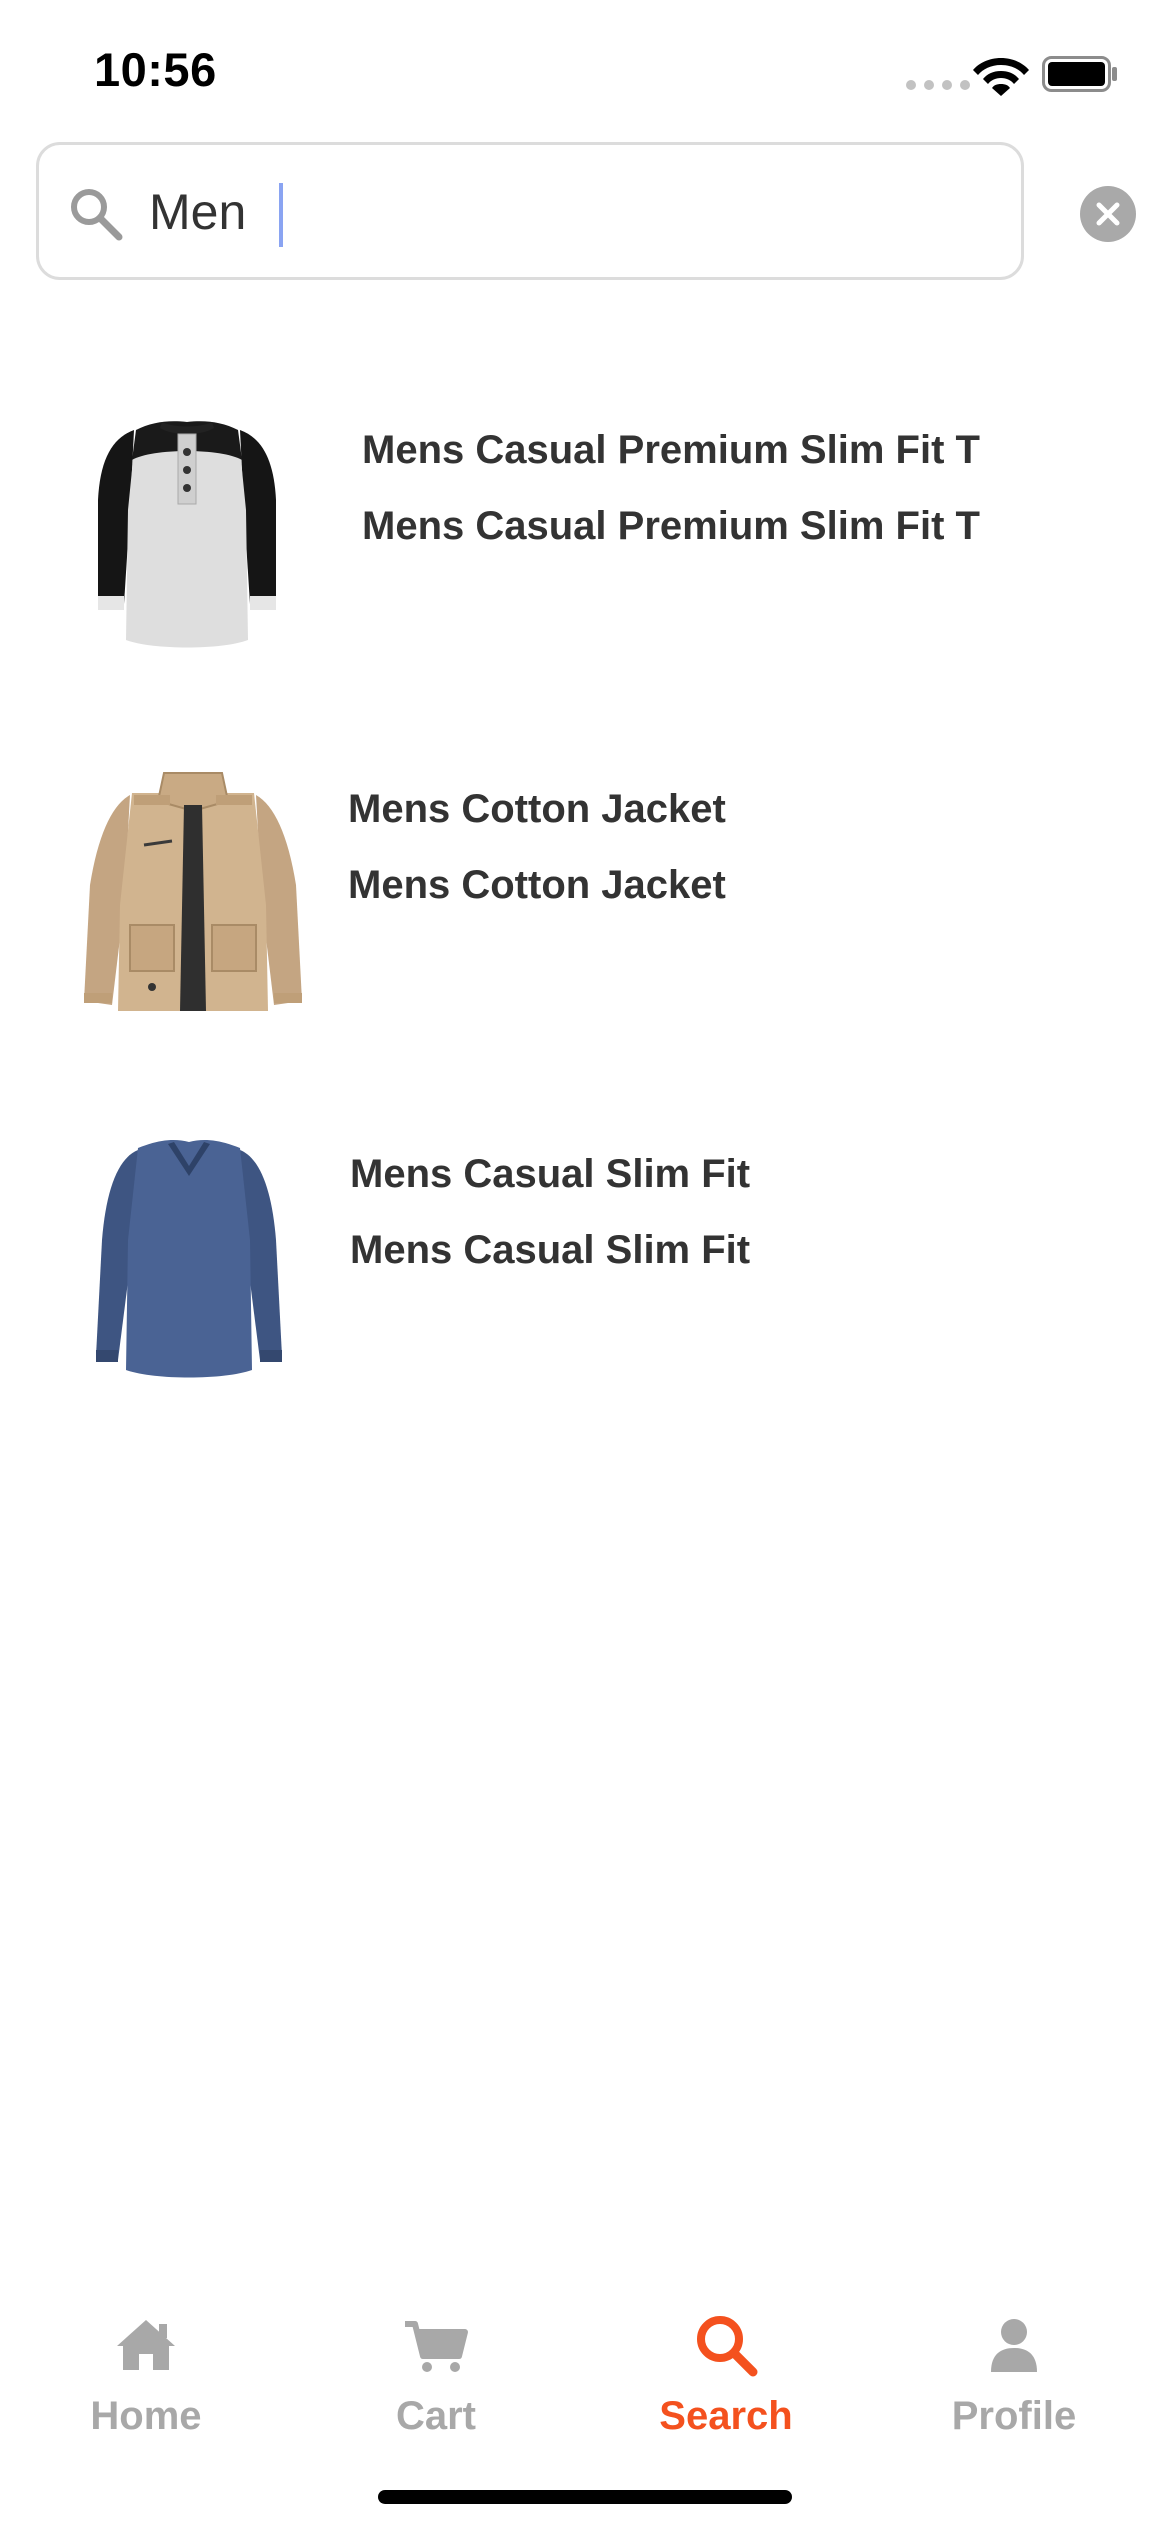 Image resolution: width=1170 pixels, height=2532 pixels. I want to click on tab-home-label: Home, so click(146, 2416).